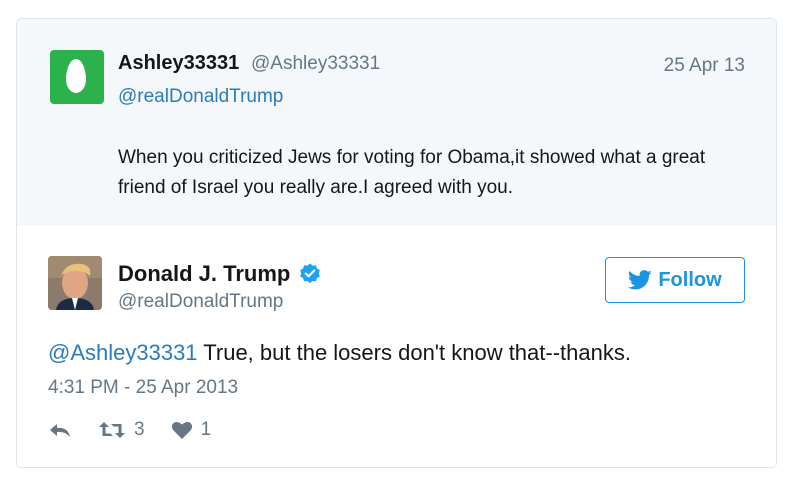  I want to click on mention-link: @Ashley33331, so click(123, 352).